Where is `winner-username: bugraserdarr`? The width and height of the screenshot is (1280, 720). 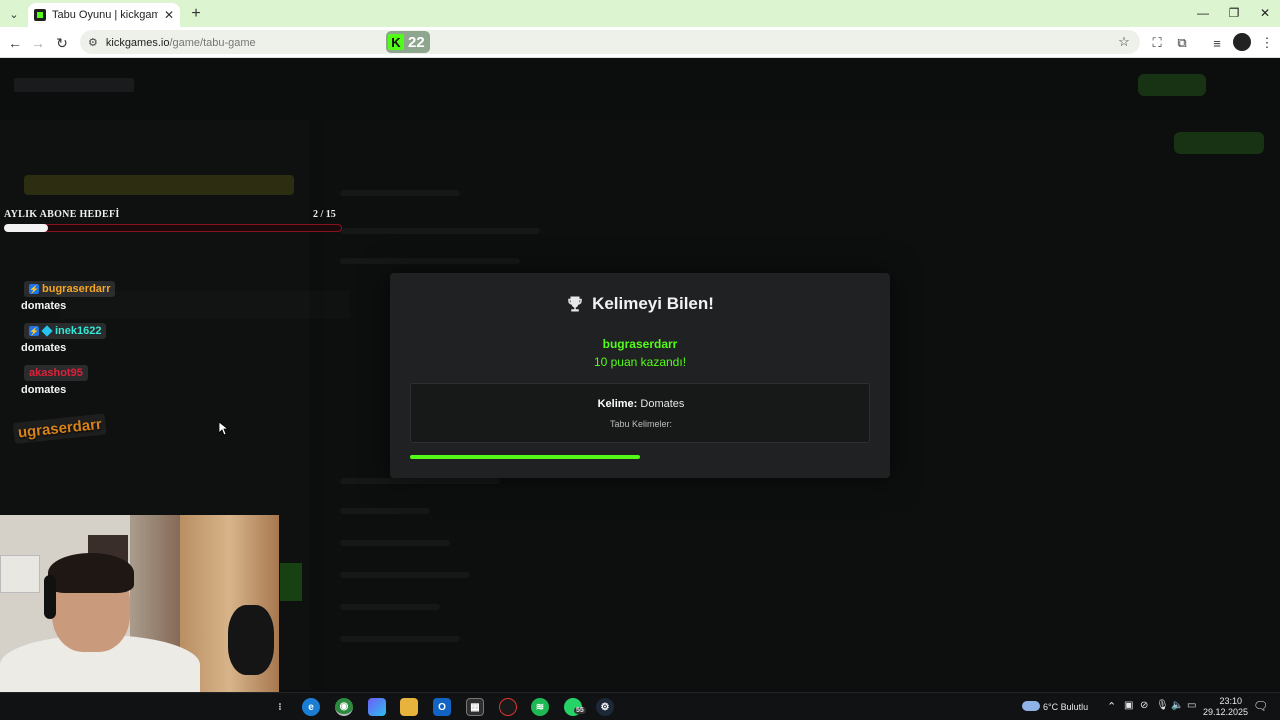 winner-username: bugraserdarr is located at coordinates (640, 344).